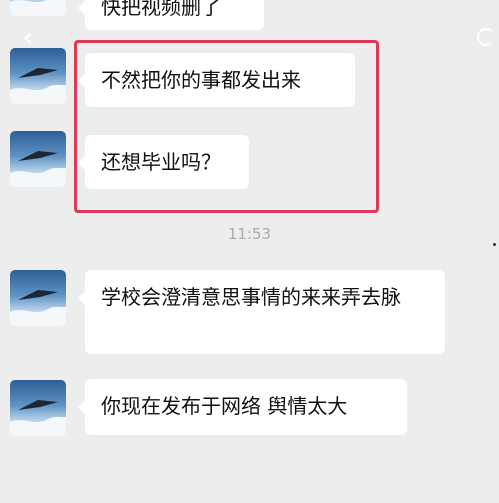 The height and width of the screenshot is (503, 499). I want to click on message-bubble: 学校会澄清意思事情的来来弄去脉, so click(261, 312).